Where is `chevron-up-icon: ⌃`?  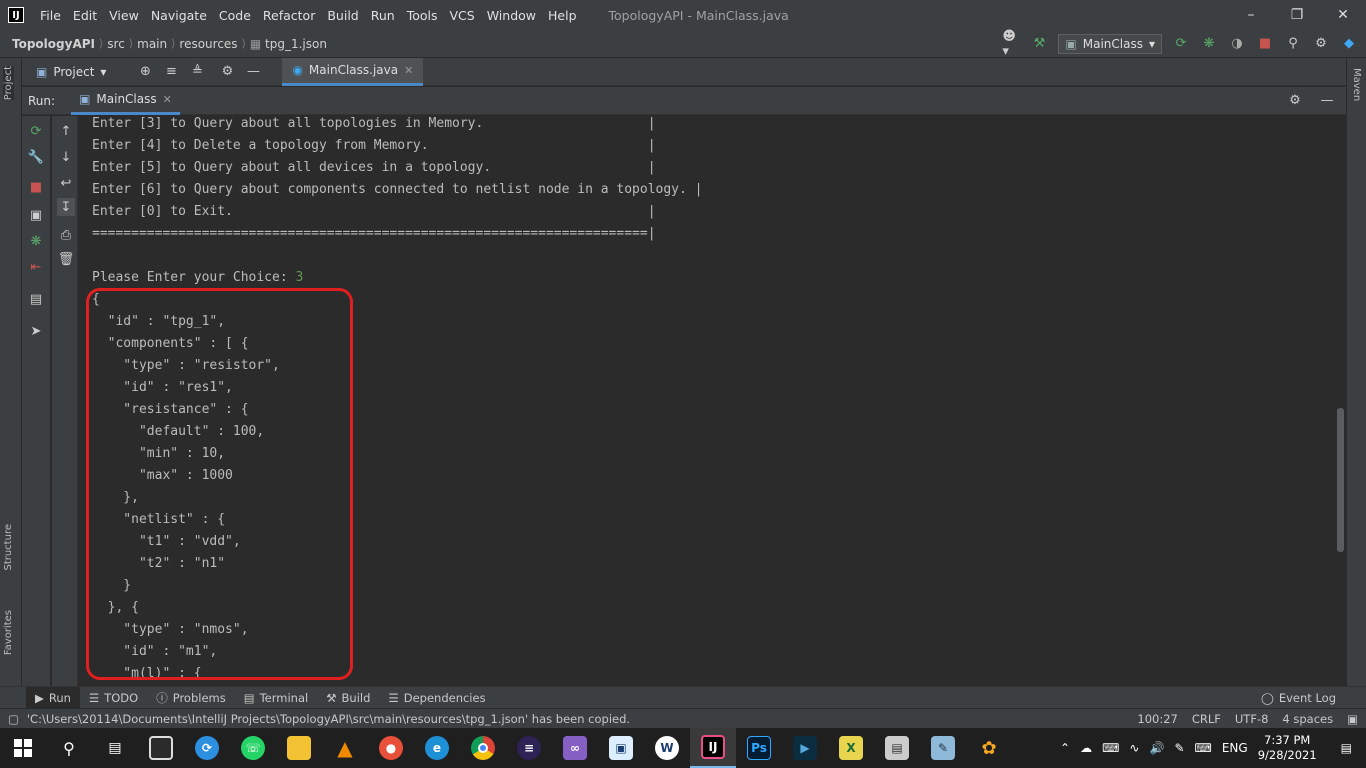 chevron-up-icon: ⌃ is located at coordinates (1065, 748).